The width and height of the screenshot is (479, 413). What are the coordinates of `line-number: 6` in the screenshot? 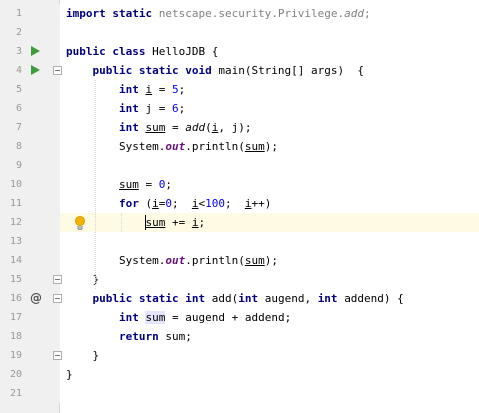 It's located at (18, 108).